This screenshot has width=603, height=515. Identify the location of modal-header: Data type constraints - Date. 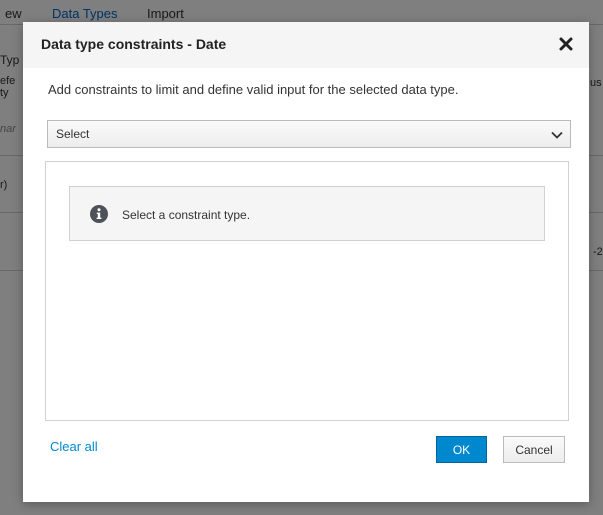
(306, 45).